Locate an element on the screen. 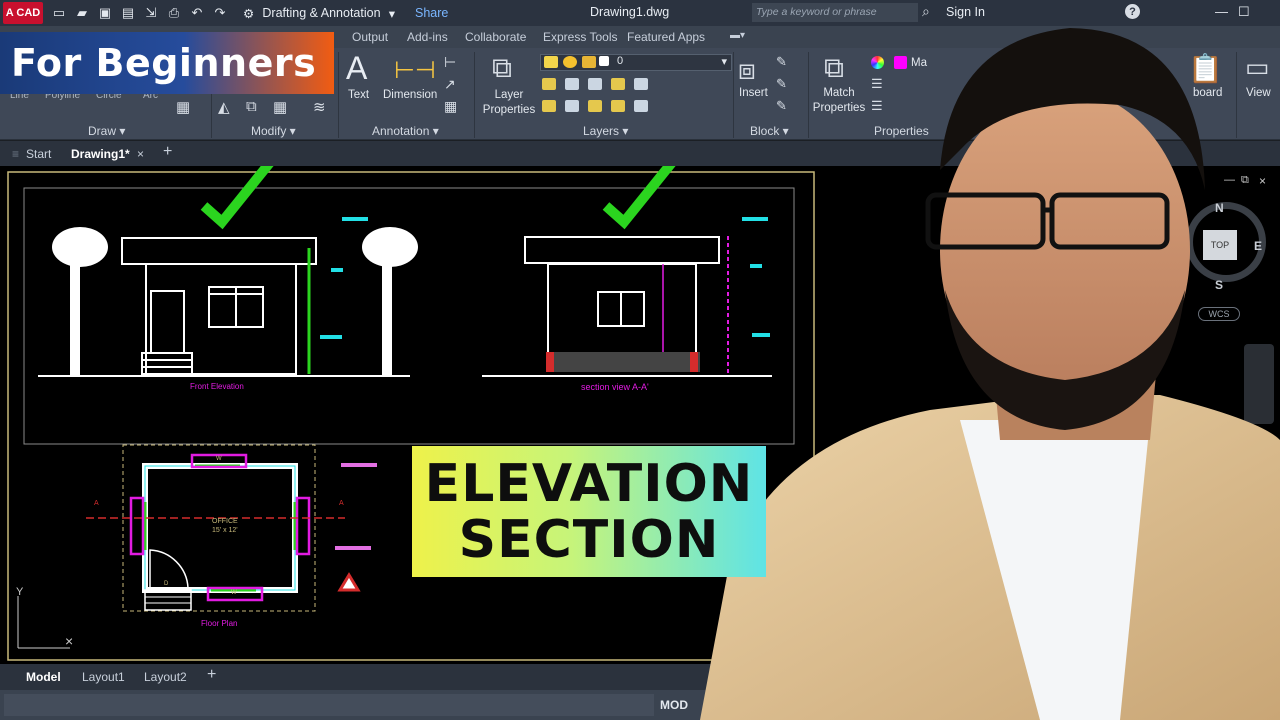  tab-collaborate: Collaborate is located at coordinates (495, 37).